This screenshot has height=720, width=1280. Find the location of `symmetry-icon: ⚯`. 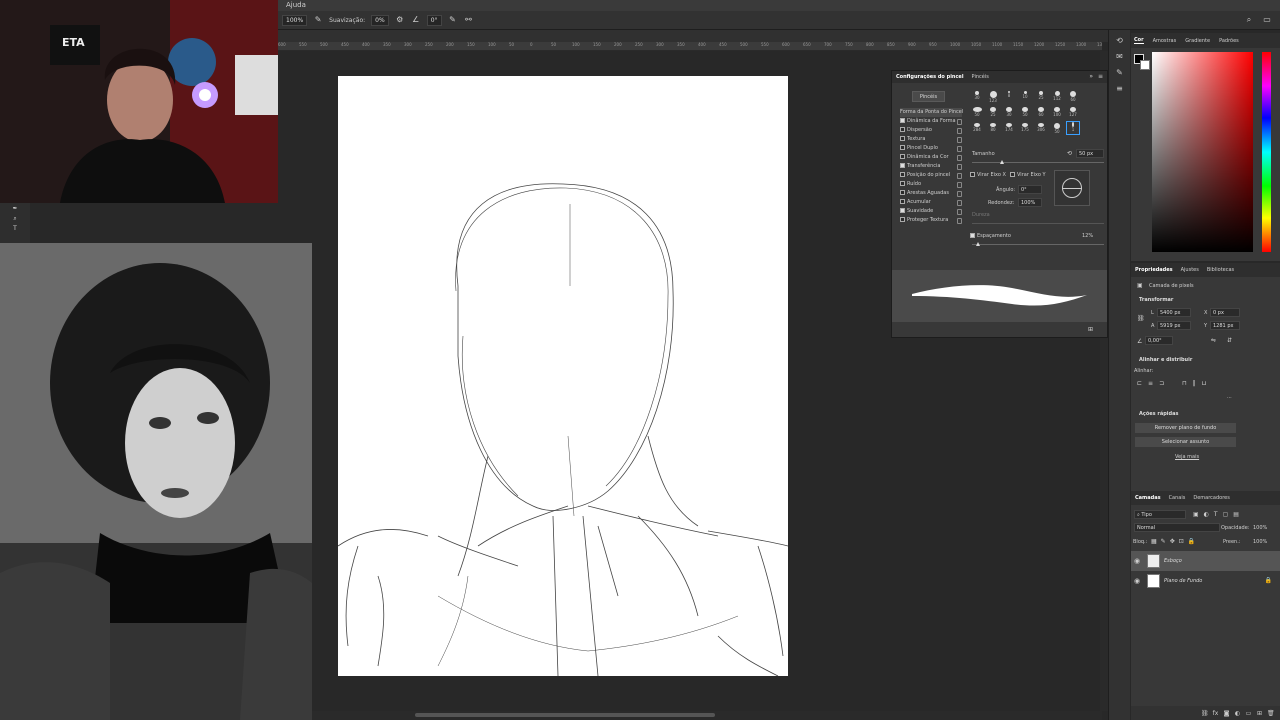

symmetry-icon: ⚯ is located at coordinates (469, 20).